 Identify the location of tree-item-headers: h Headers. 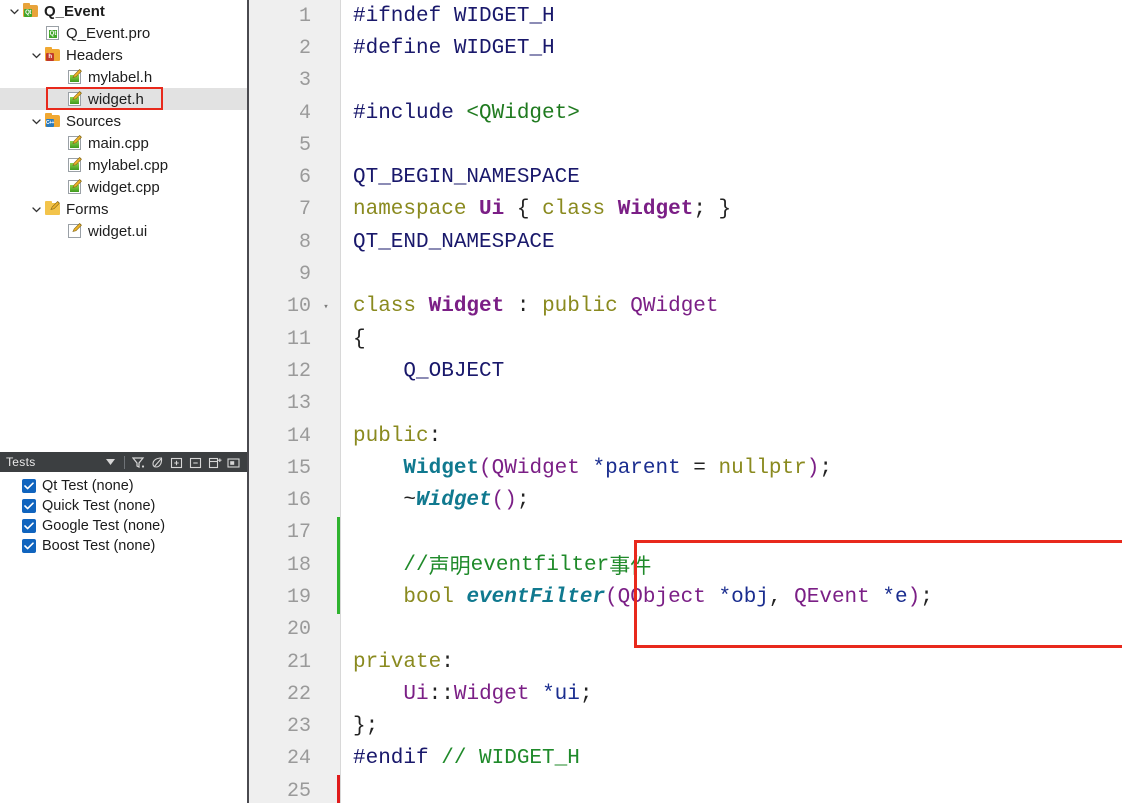
(123, 55).